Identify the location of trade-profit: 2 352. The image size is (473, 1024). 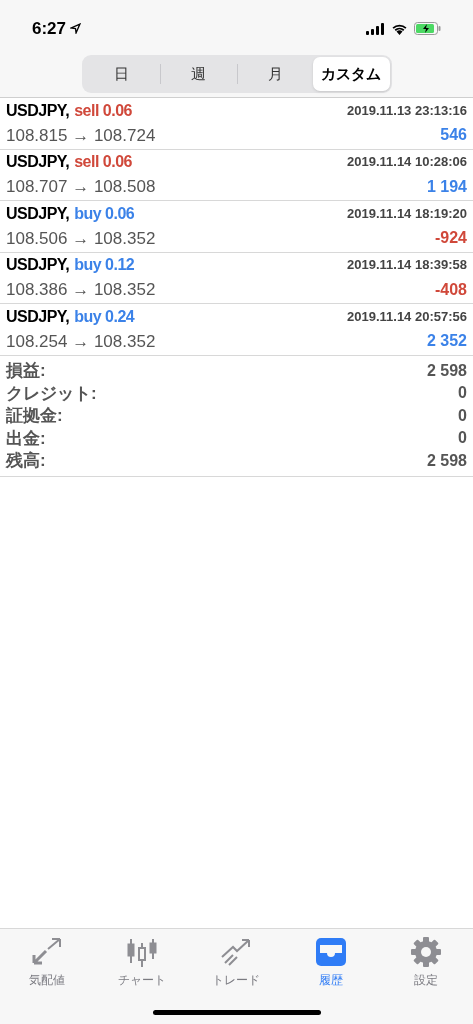
(446, 341).